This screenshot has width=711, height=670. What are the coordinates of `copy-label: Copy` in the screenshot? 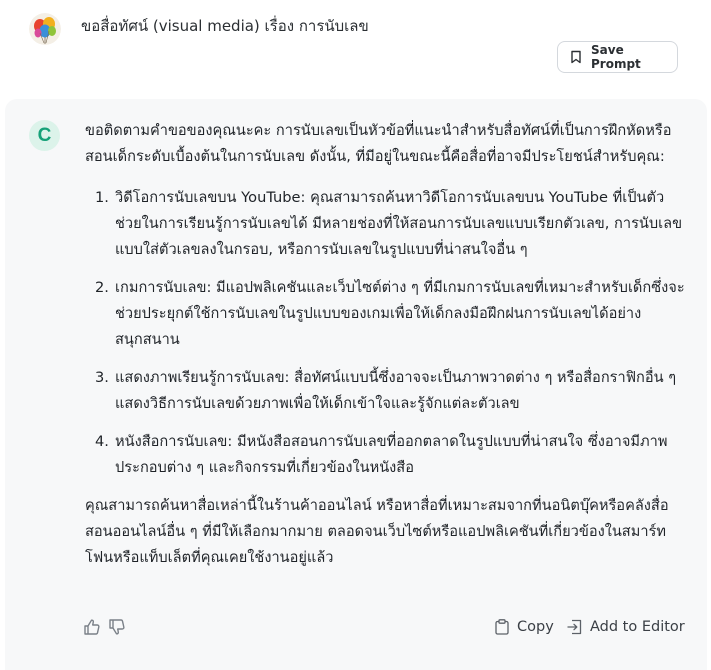 It's located at (535, 627).